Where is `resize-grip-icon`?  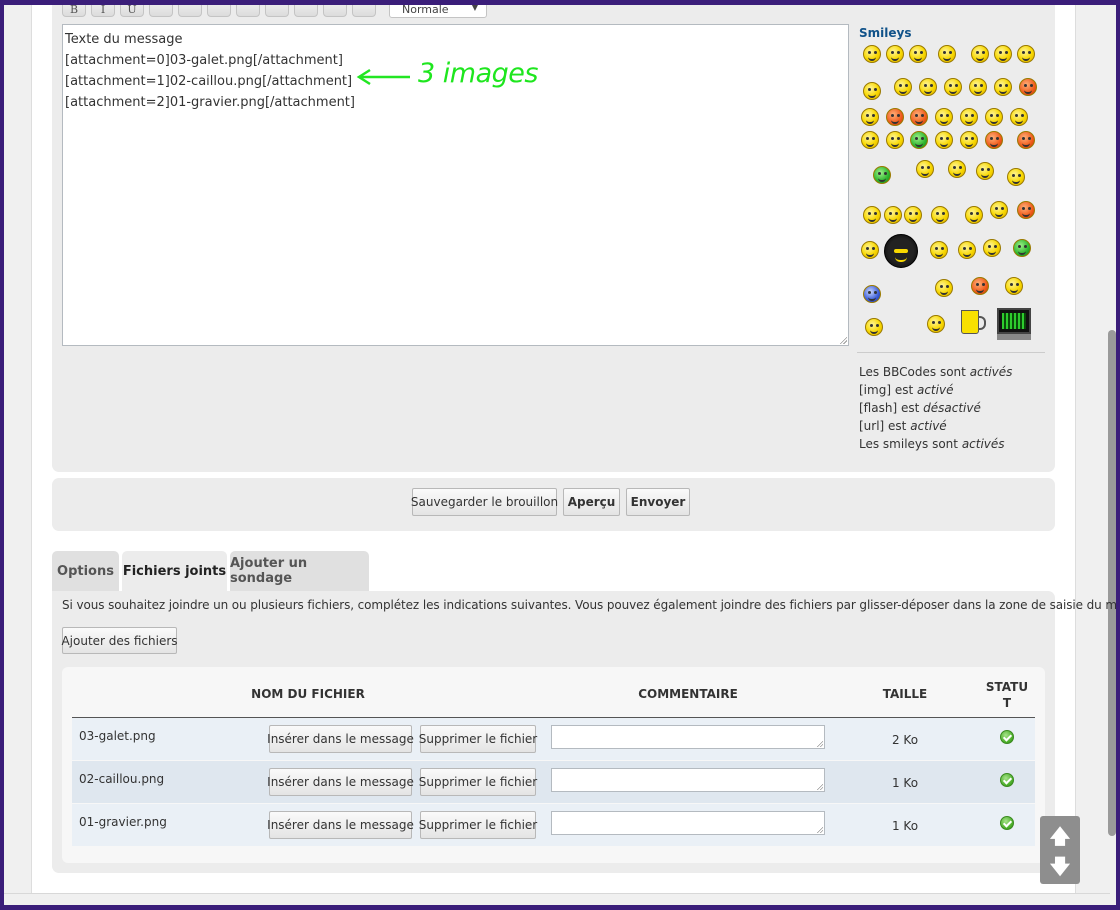
resize-grip-icon is located at coordinates (843, 340).